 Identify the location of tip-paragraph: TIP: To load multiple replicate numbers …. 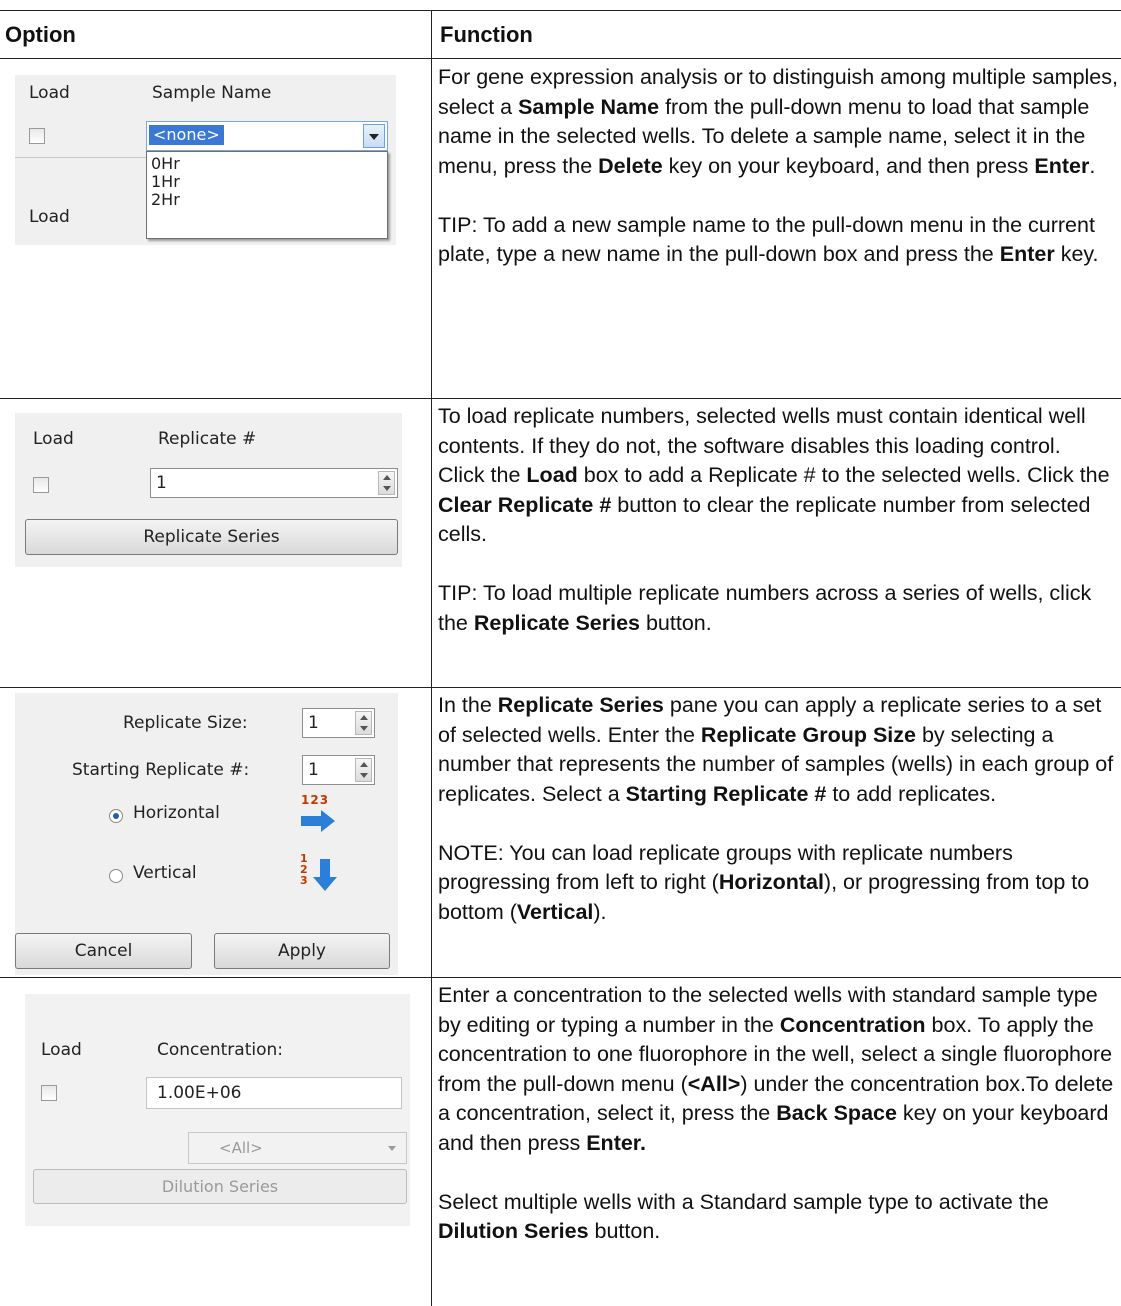
(765, 608).